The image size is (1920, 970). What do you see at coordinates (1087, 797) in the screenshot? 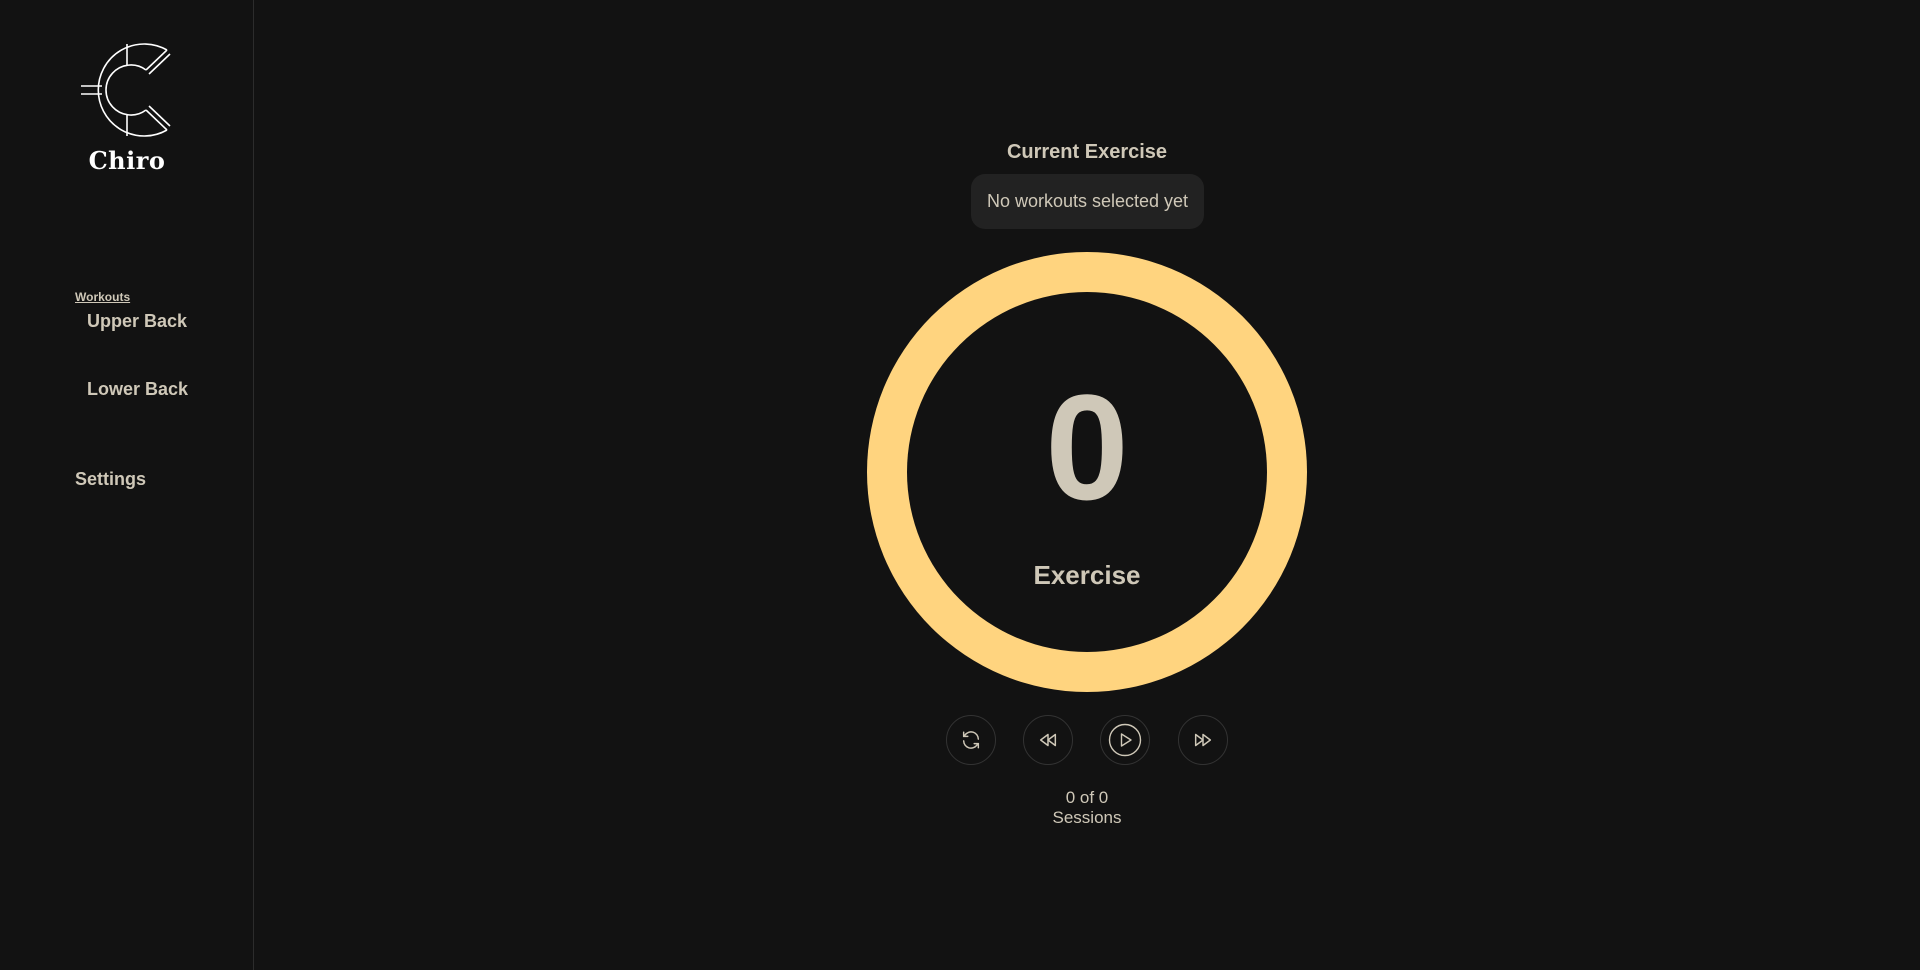
I see `sessions-progress: 0 of 0` at bounding box center [1087, 797].